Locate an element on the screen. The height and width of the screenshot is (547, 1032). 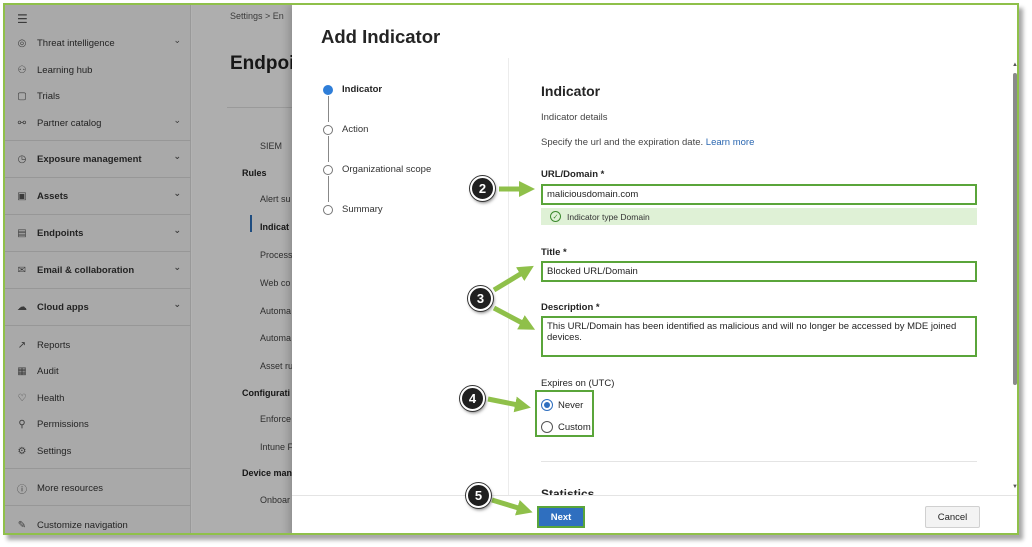
validation-text: Indicator type Domain is located at coordinates (608, 216).